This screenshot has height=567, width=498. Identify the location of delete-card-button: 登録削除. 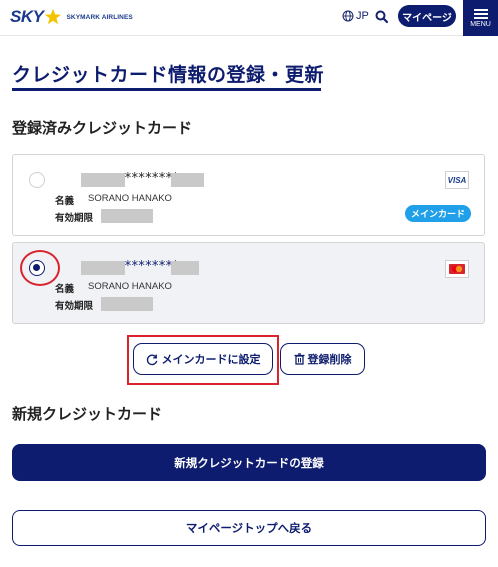
(322, 359).